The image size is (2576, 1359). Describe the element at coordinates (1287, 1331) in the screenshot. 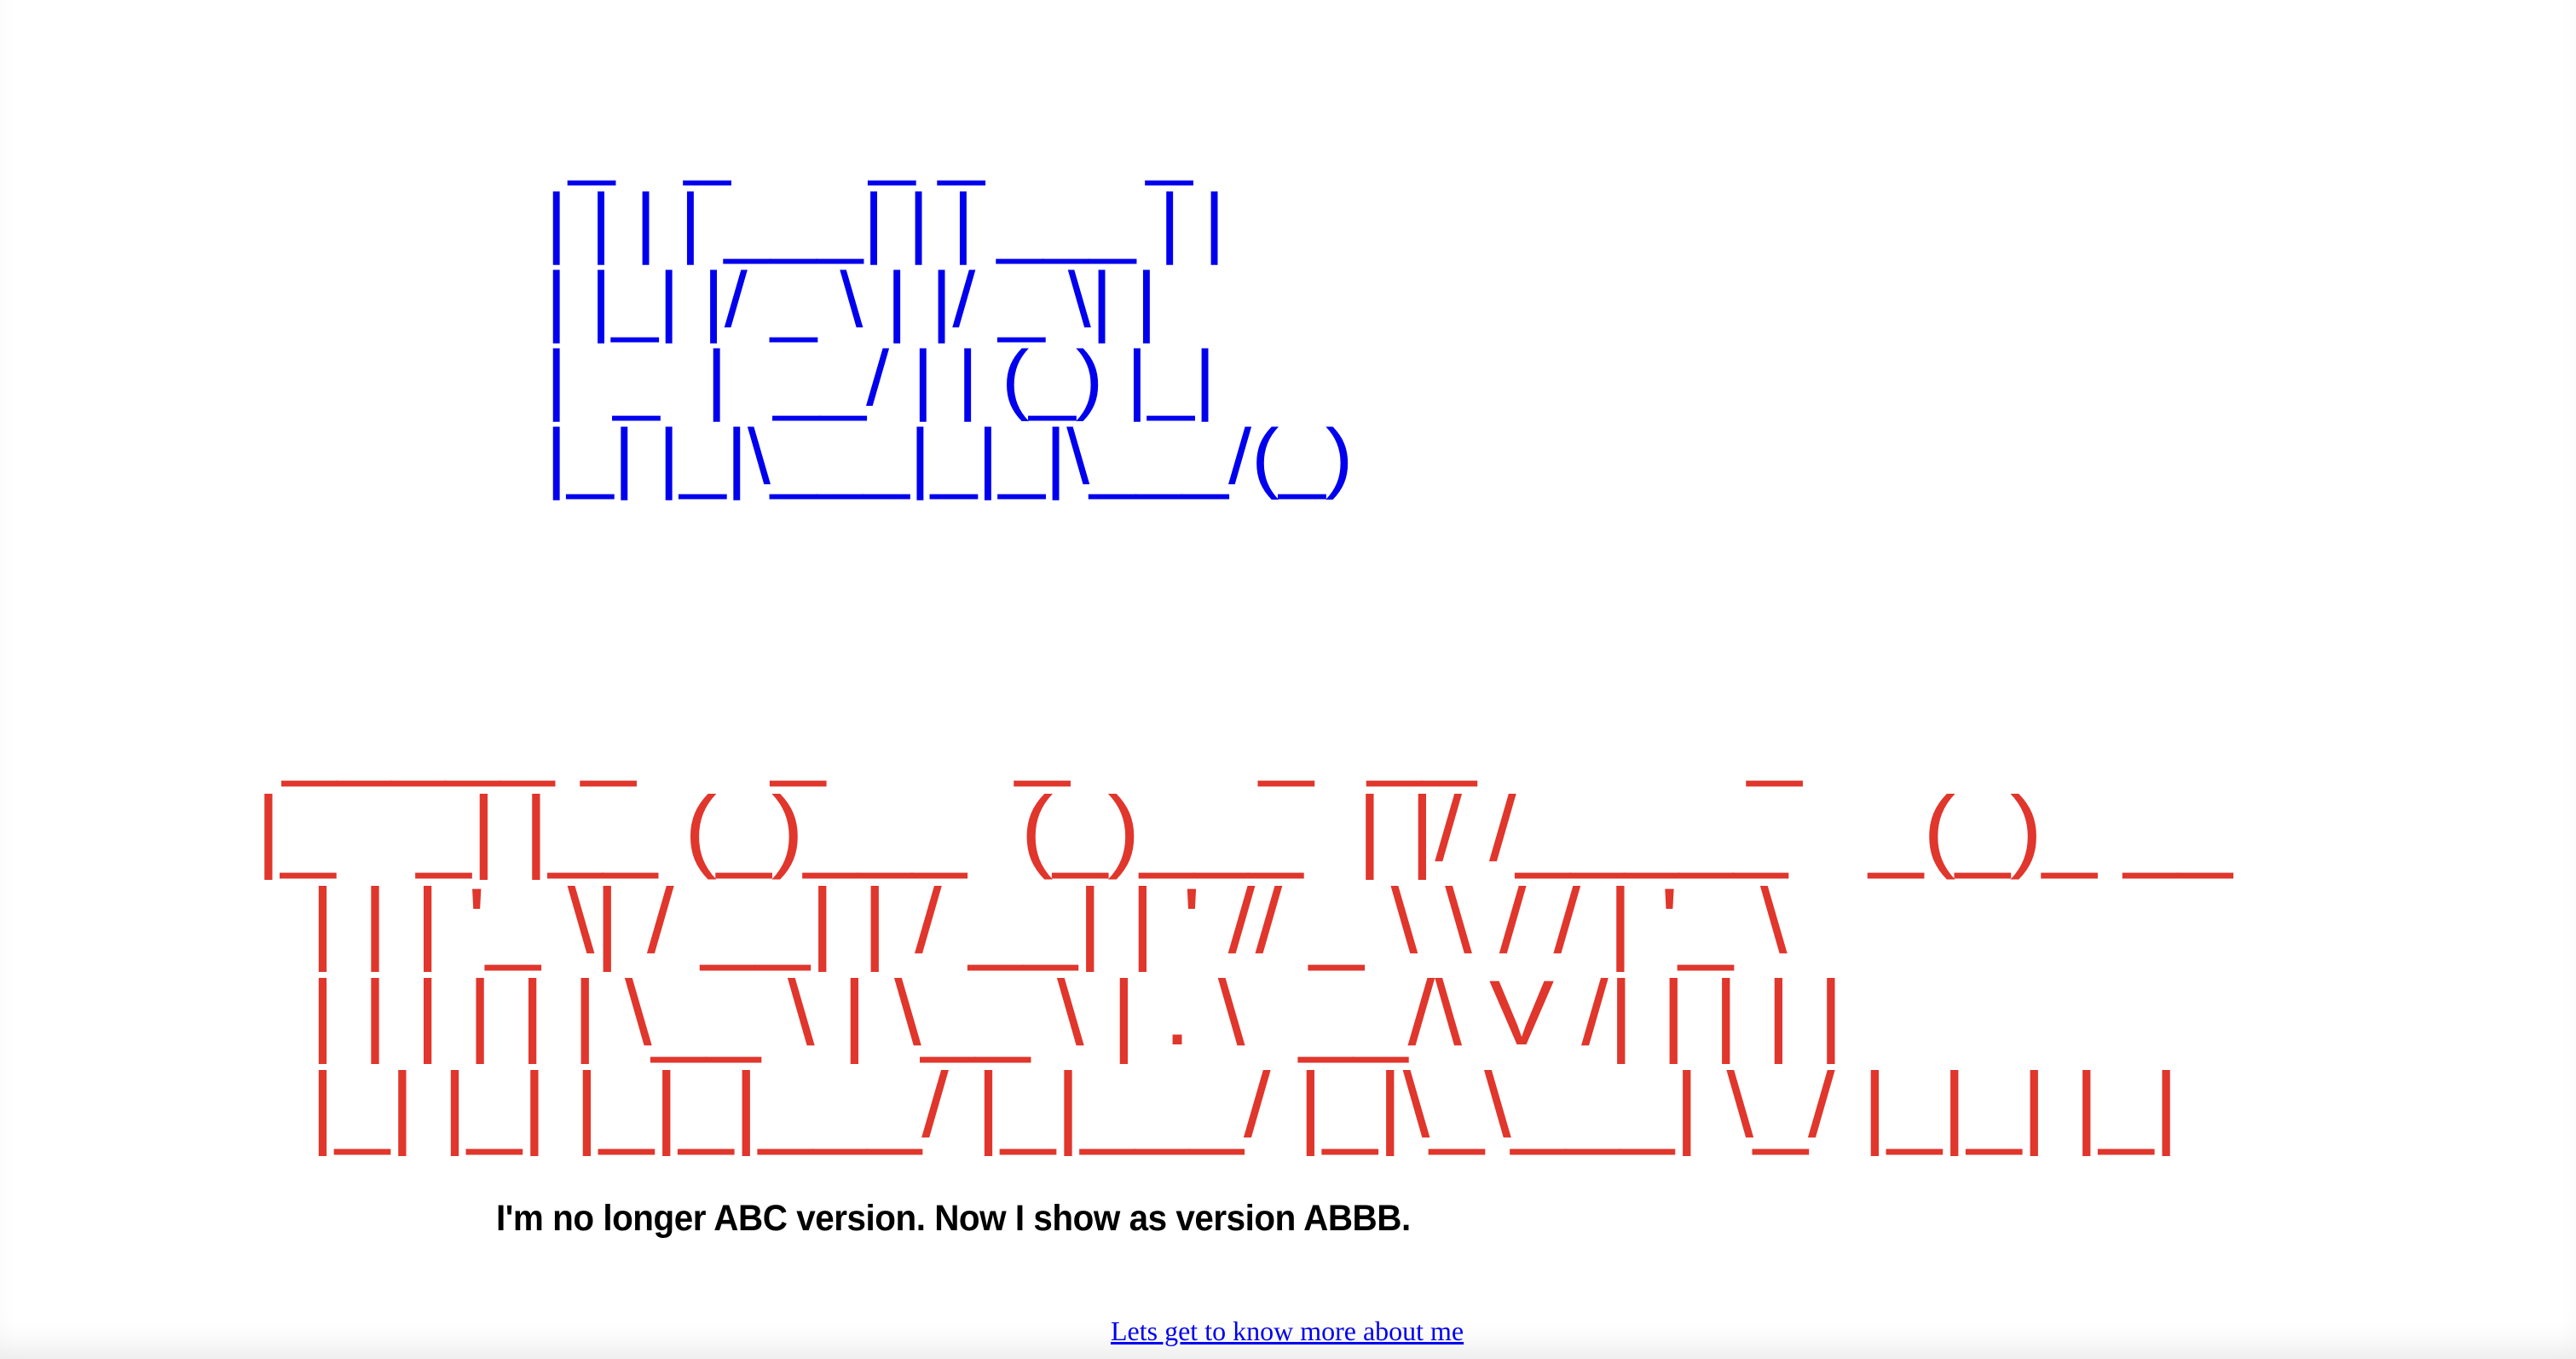

I see `about-me-link: Lets get to know more about me` at that location.